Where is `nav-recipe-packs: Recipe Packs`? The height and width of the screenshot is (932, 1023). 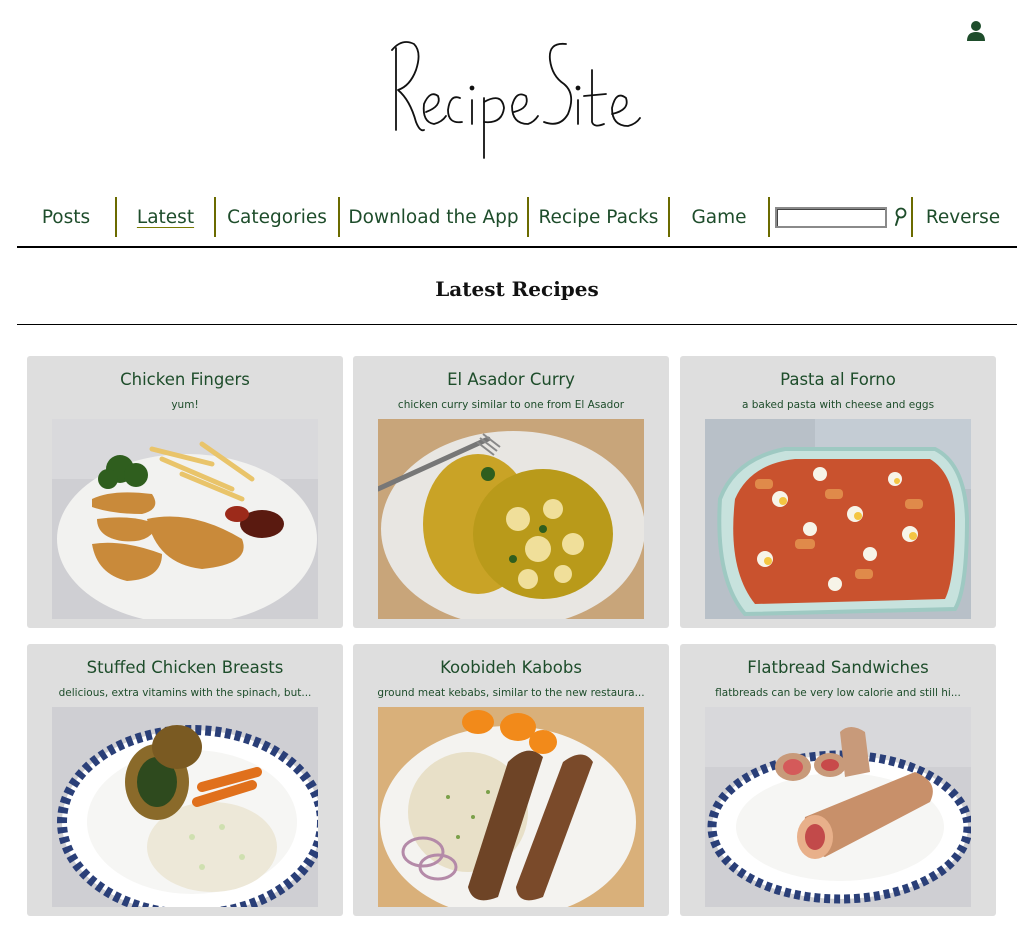
nav-recipe-packs: Recipe Packs is located at coordinates (599, 217).